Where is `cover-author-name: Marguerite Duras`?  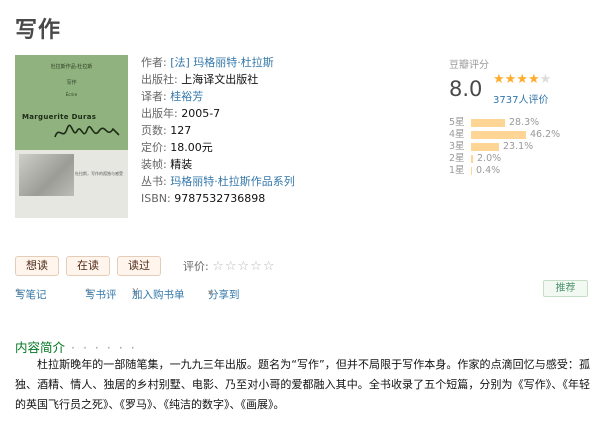 cover-author-name: Marguerite Duras is located at coordinates (59, 117).